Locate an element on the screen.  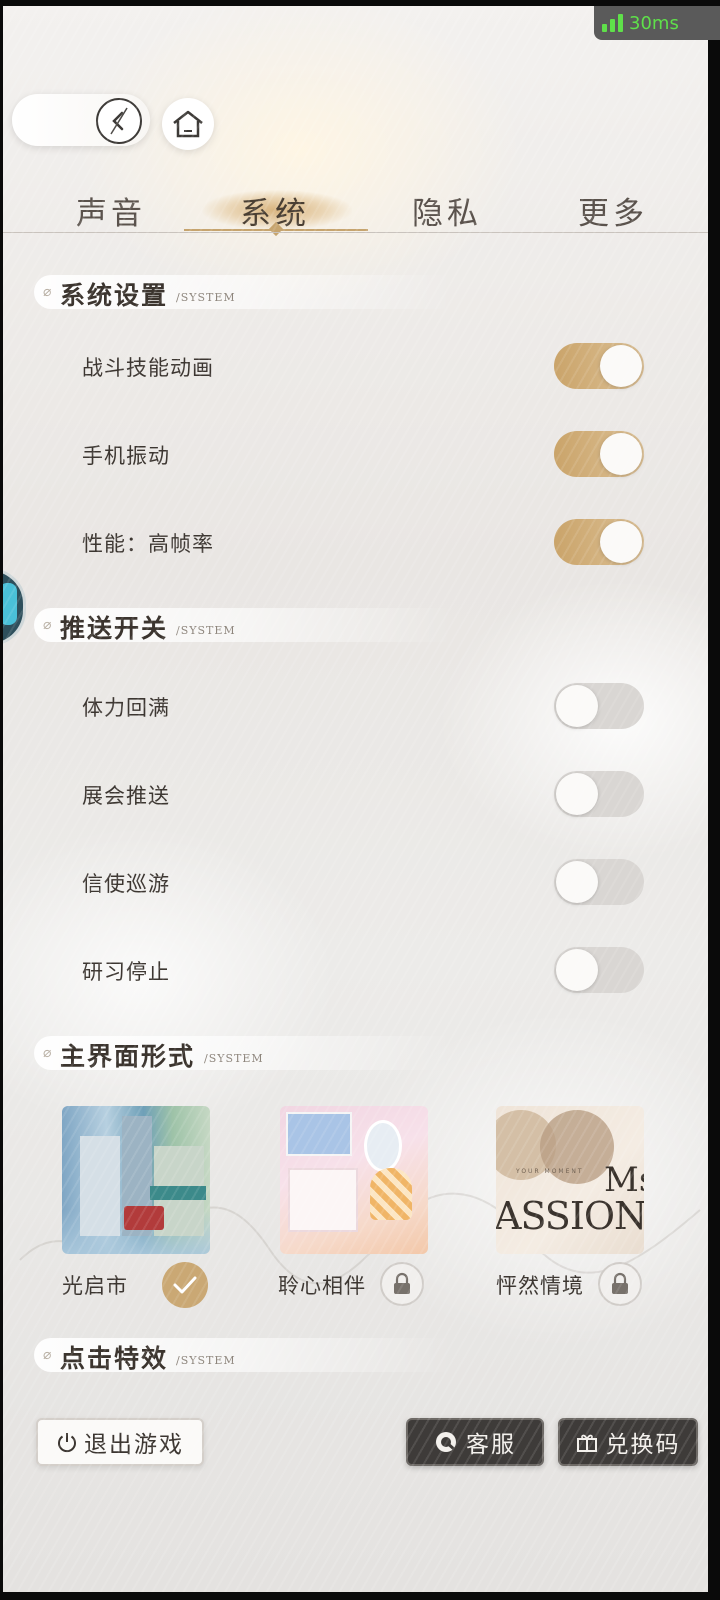
tab-privacy: 隐私 is located at coordinates (447, 210).